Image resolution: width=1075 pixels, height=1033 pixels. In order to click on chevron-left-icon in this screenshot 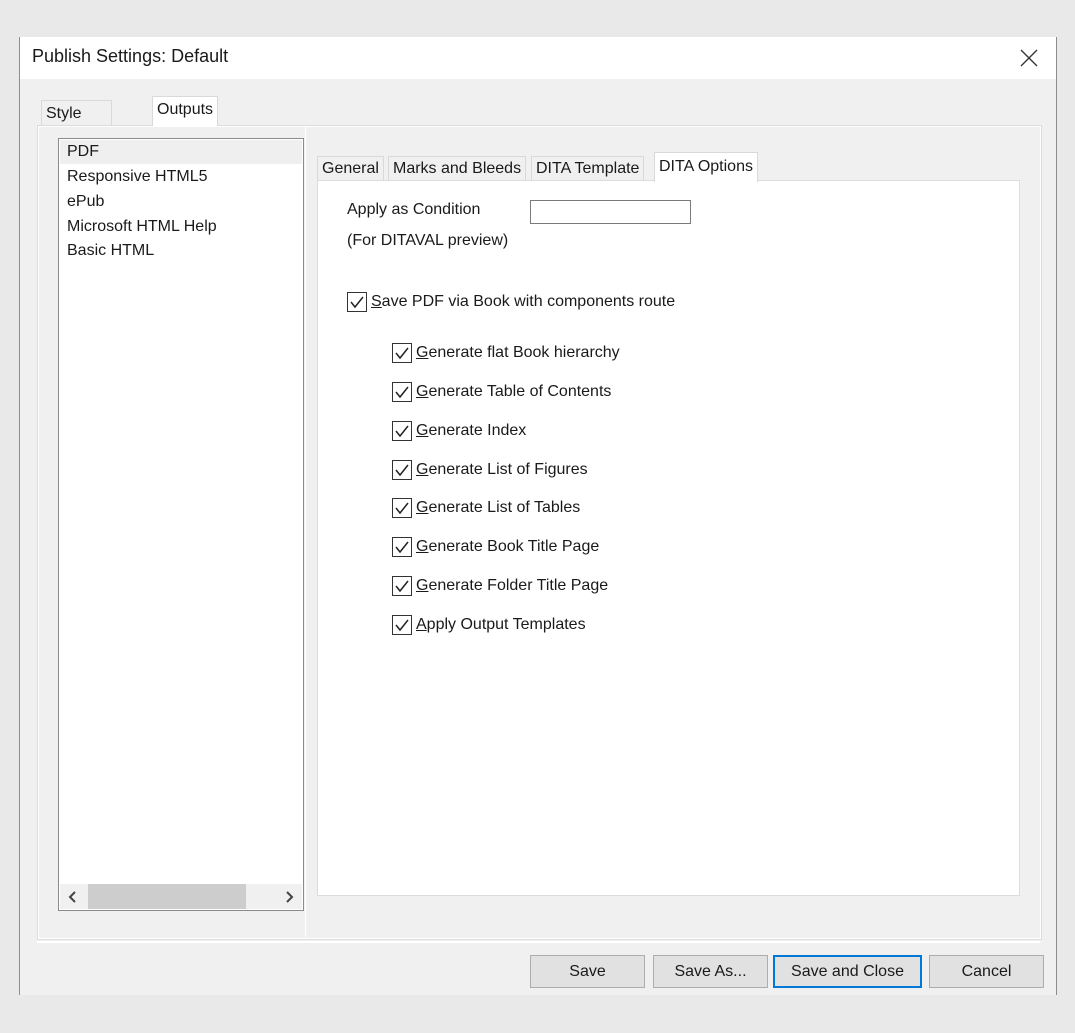, I will do `click(72, 897)`.